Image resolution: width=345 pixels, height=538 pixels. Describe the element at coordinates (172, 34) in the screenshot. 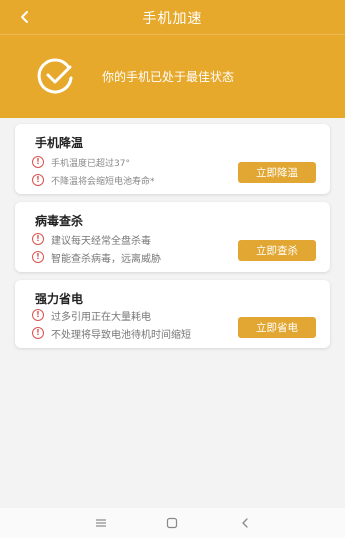

I see `divider` at that location.